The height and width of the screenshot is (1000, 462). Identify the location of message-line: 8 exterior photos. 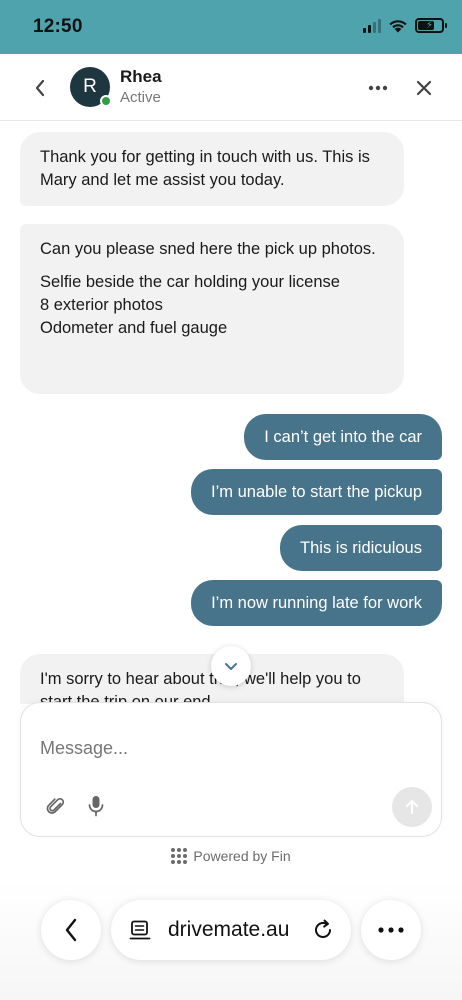
(101, 305).